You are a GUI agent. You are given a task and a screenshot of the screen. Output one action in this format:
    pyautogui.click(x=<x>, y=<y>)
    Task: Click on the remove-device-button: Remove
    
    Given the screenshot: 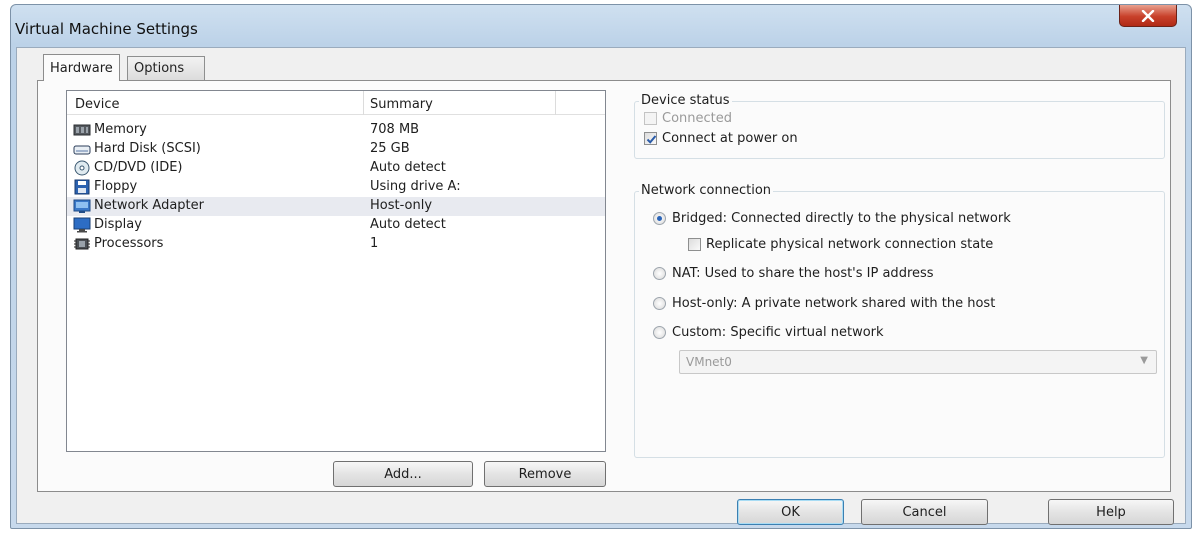 What is the action you would take?
    pyautogui.click(x=545, y=474)
    